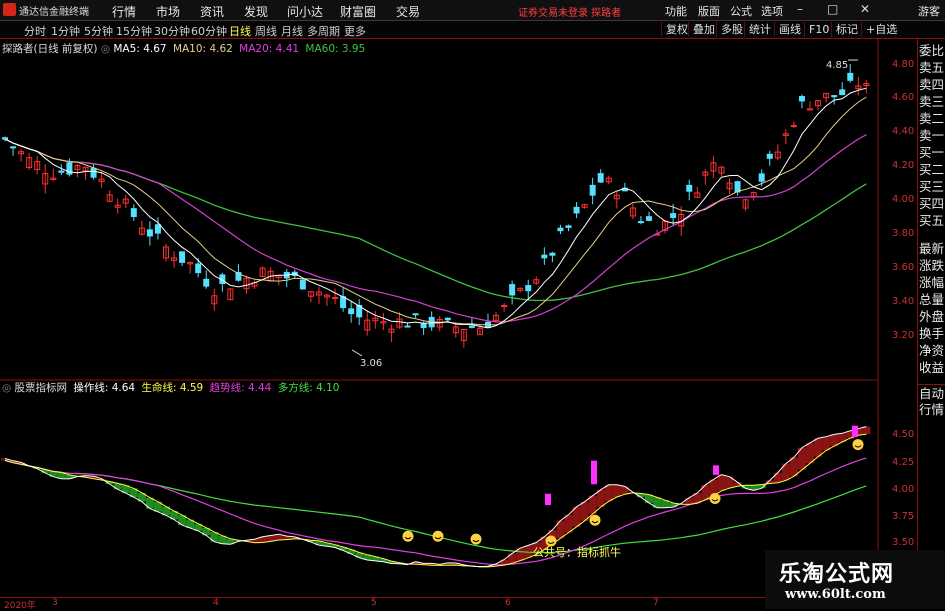 Image resolution: width=945 pixels, height=611 pixels. Describe the element at coordinates (931, 186) in the screenshot. I see `side-buy3: 买三` at that location.